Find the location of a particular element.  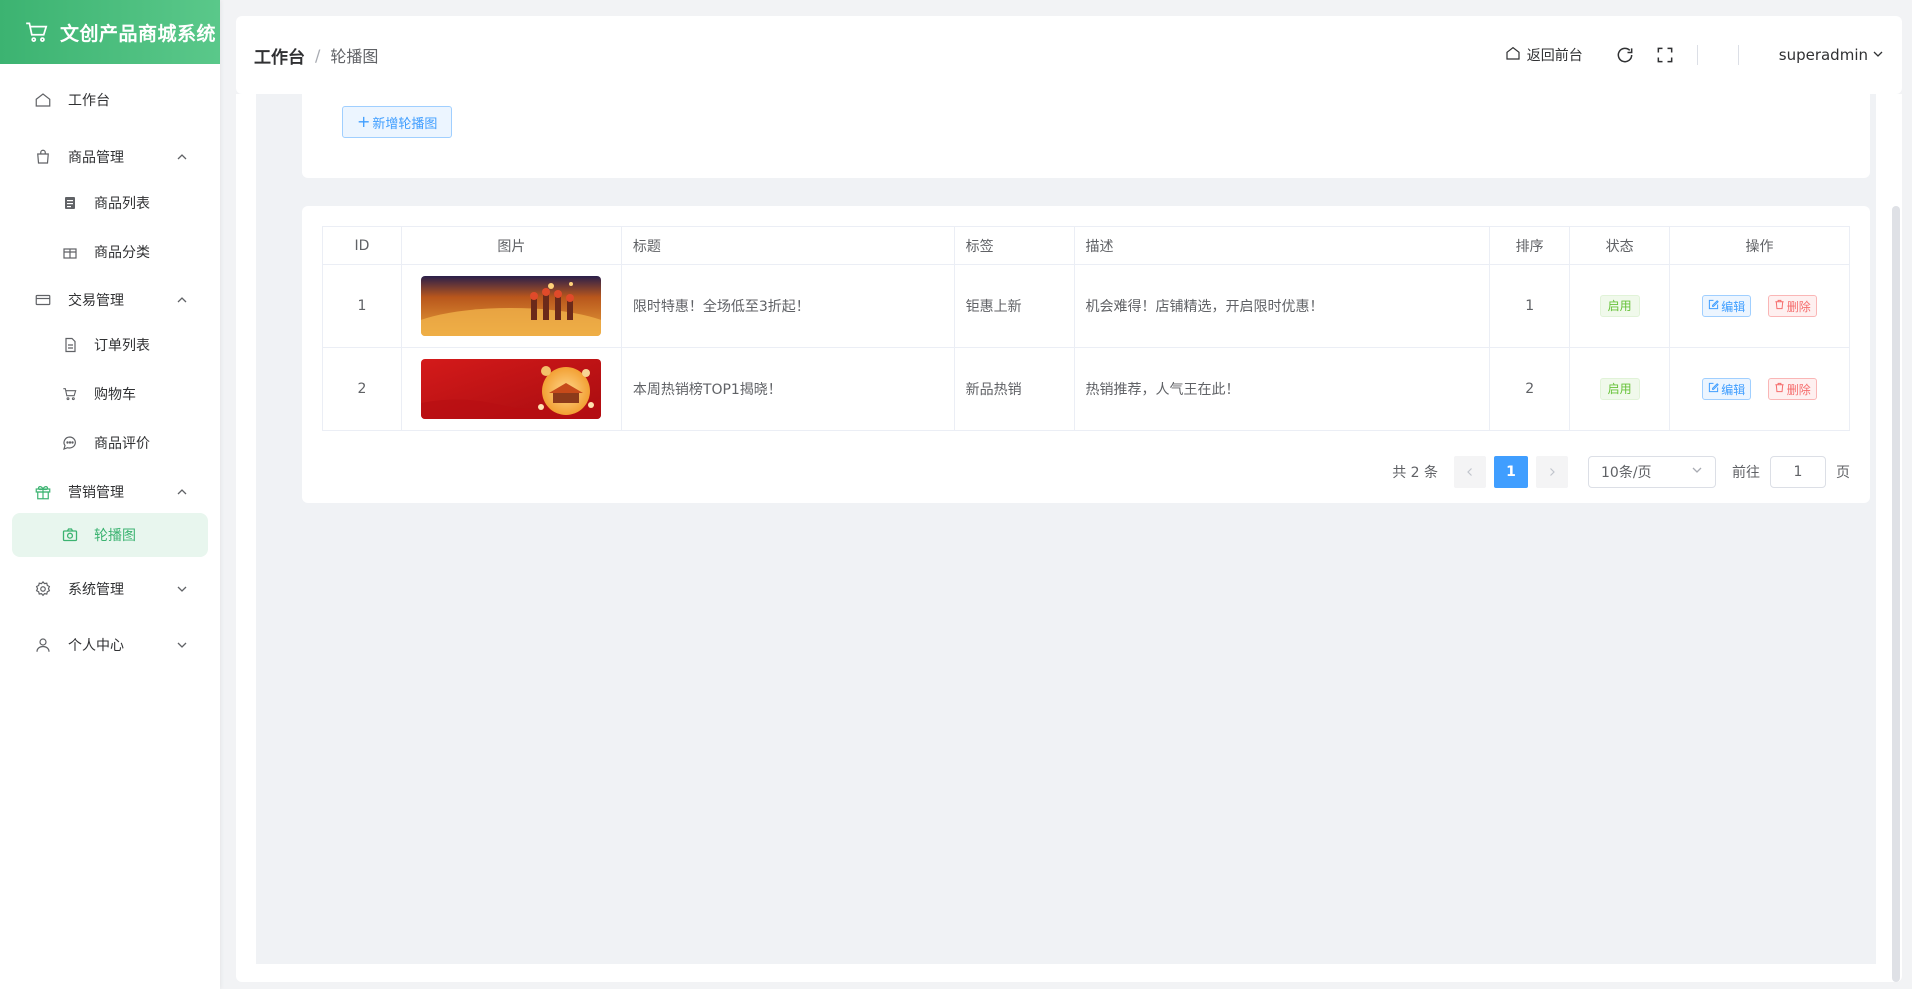

breadcrumb-root: 工作台 is located at coordinates (279, 55).